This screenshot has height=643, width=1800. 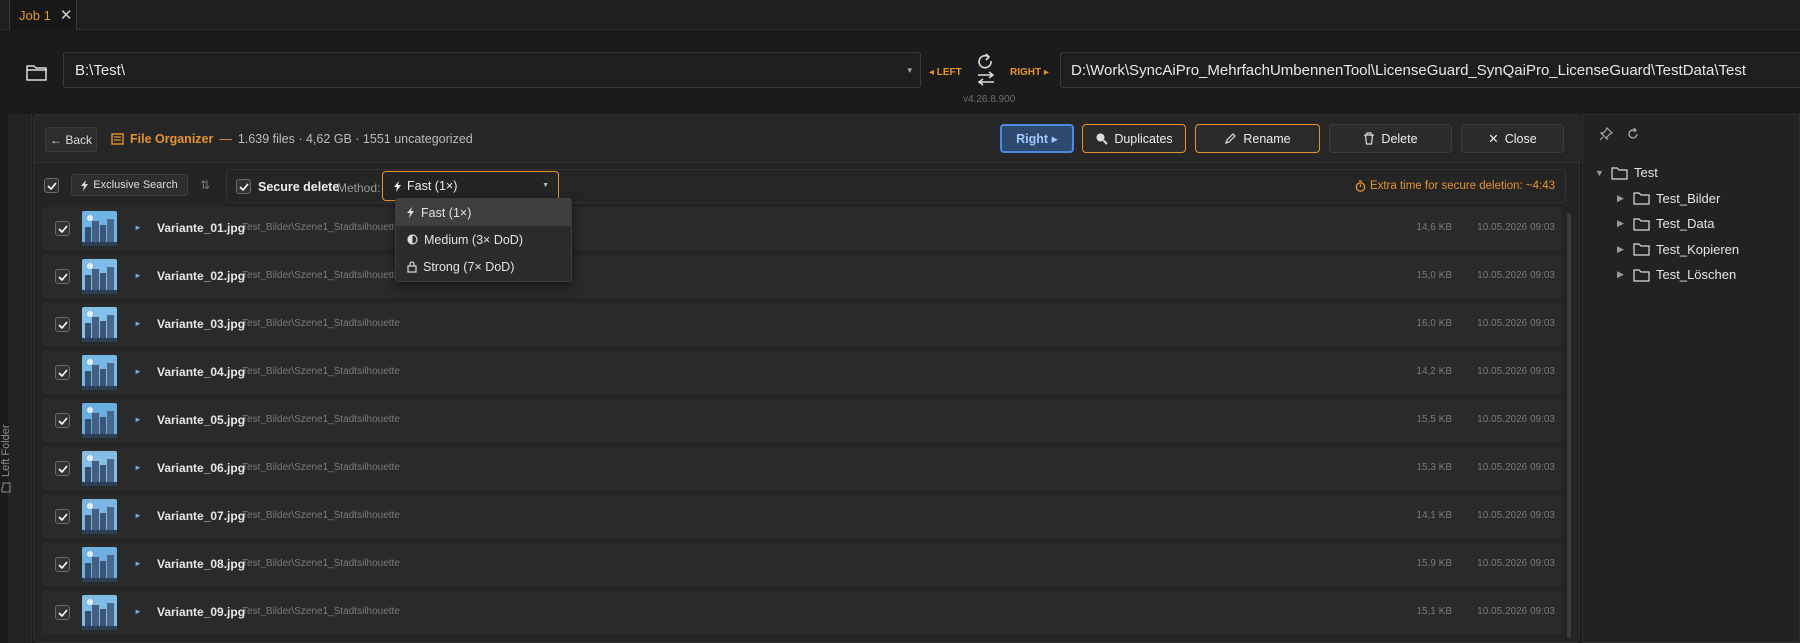 I want to click on method-select: Fast (1×) ▼, so click(x=470, y=186).